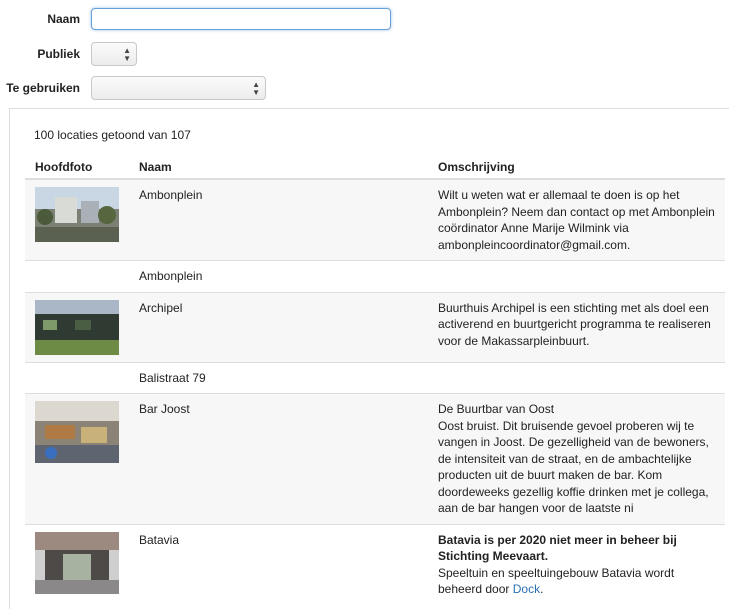  What do you see at coordinates (63, 19) in the screenshot?
I see `naam-label: Naam` at bounding box center [63, 19].